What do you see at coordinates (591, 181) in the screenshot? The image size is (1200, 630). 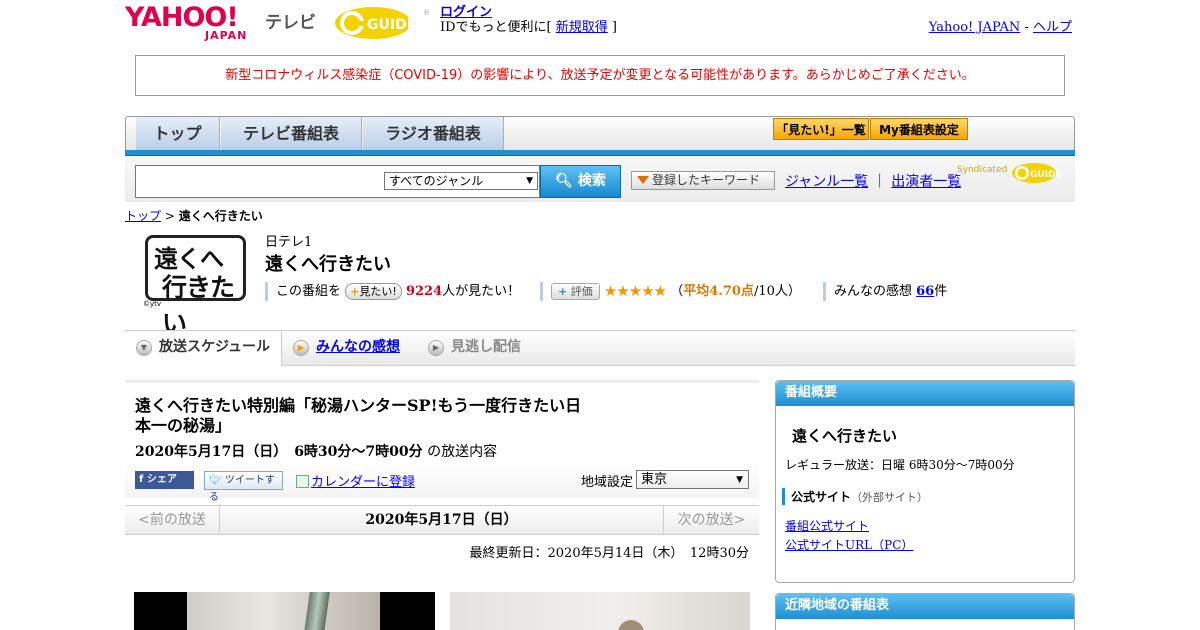 I see `search-button-label: 検索` at bounding box center [591, 181].